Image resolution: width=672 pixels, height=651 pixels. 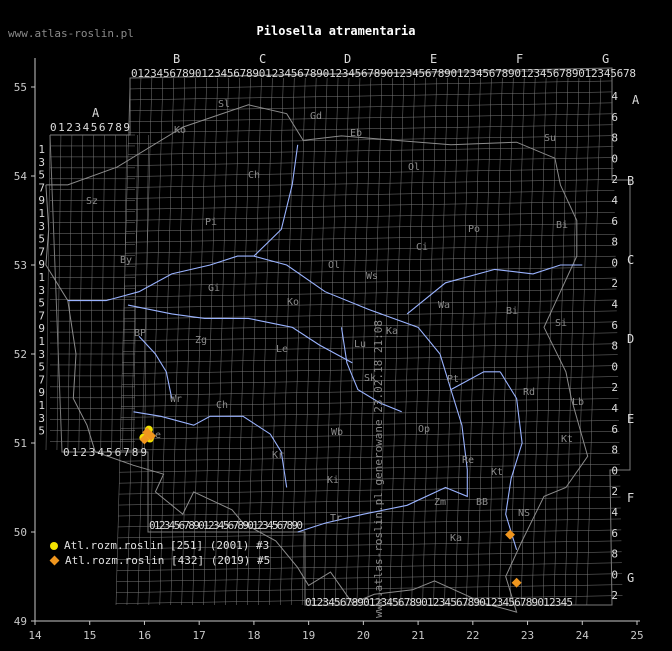 I want to click on region-label: Le, so click(x=282, y=349).